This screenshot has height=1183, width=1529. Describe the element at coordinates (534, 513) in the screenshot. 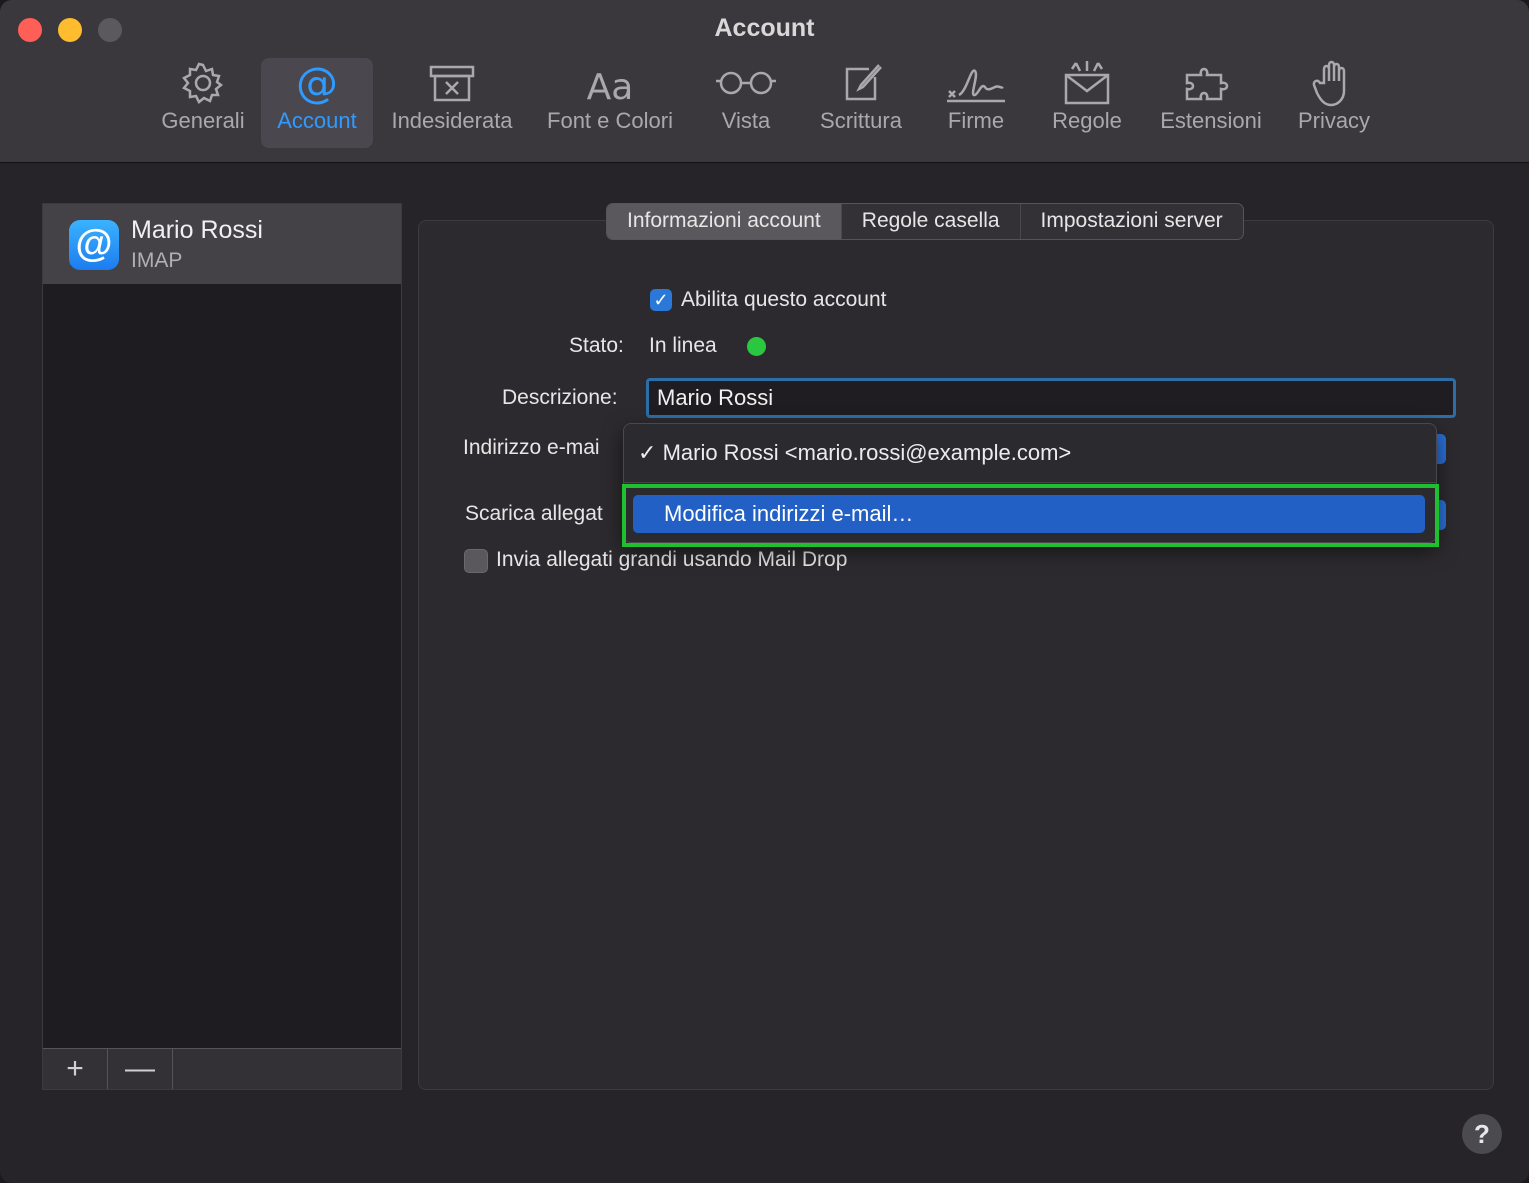

I see `download-attachments-label: Scarica allegat` at that location.